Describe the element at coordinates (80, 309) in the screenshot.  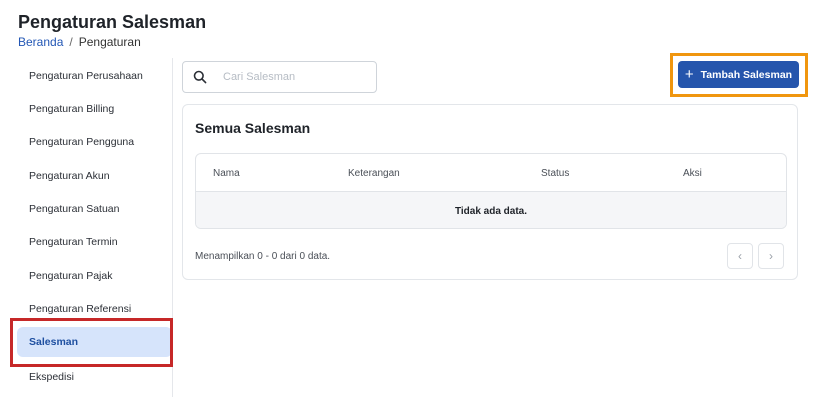
I see `sidebar-item-label: Pengaturan Referensi` at that location.